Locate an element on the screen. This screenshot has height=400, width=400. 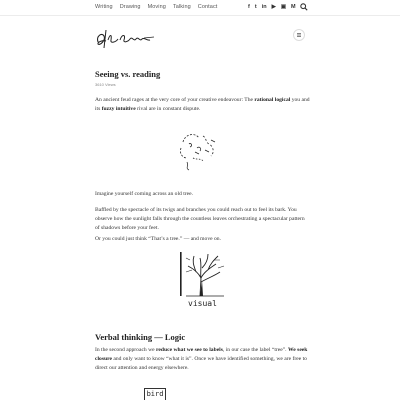
signature-logo is located at coordinates (126, 39).